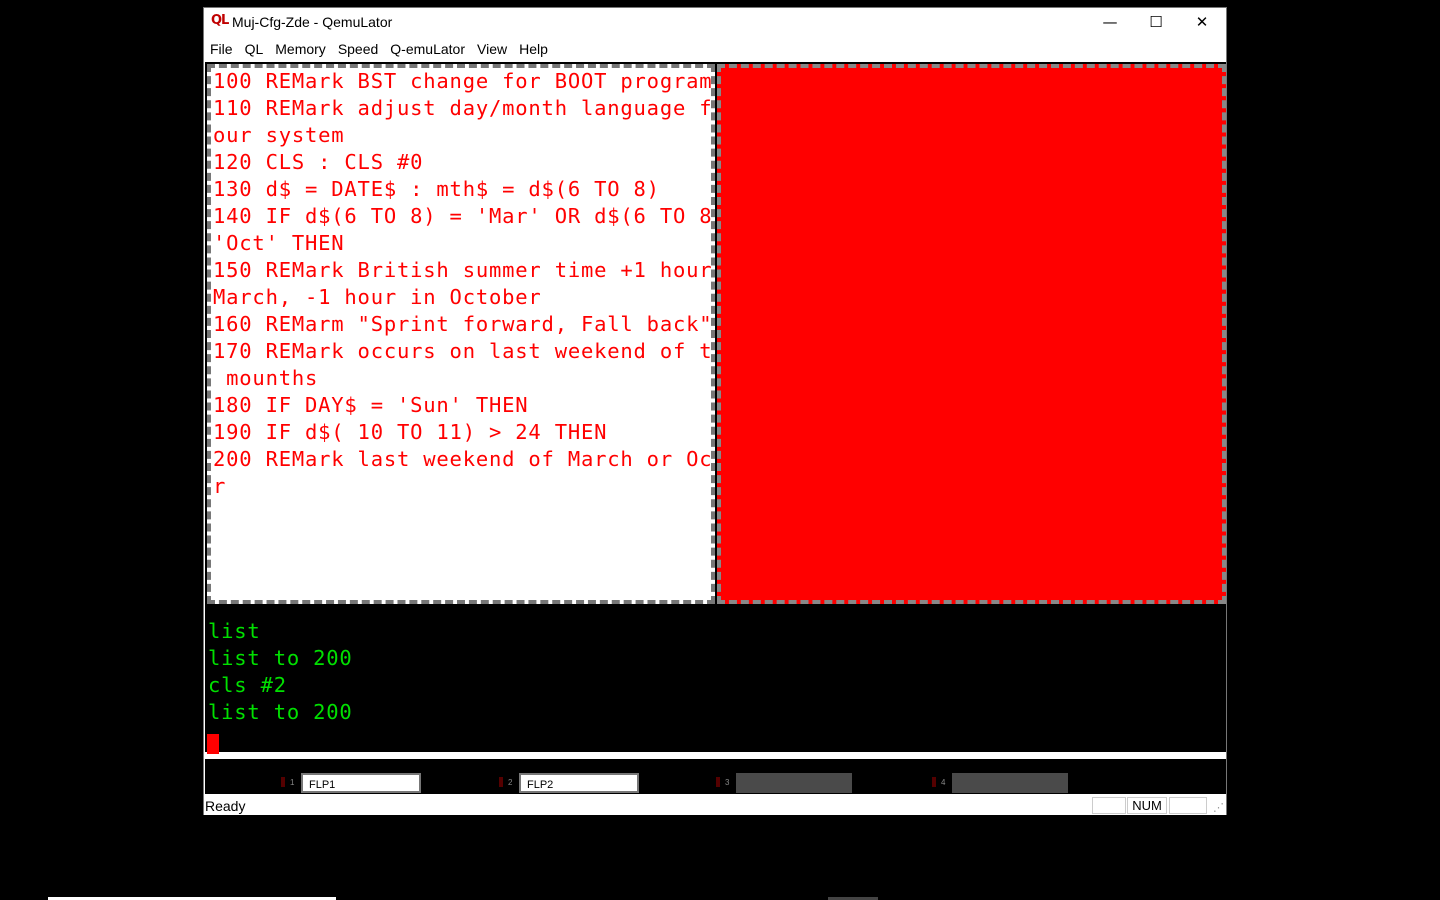 Image resolution: width=1440 pixels, height=900 pixels. What do you see at coordinates (540, 785) in the screenshot?
I see `drive-label: FLP2` at bounding box center [540, 785].